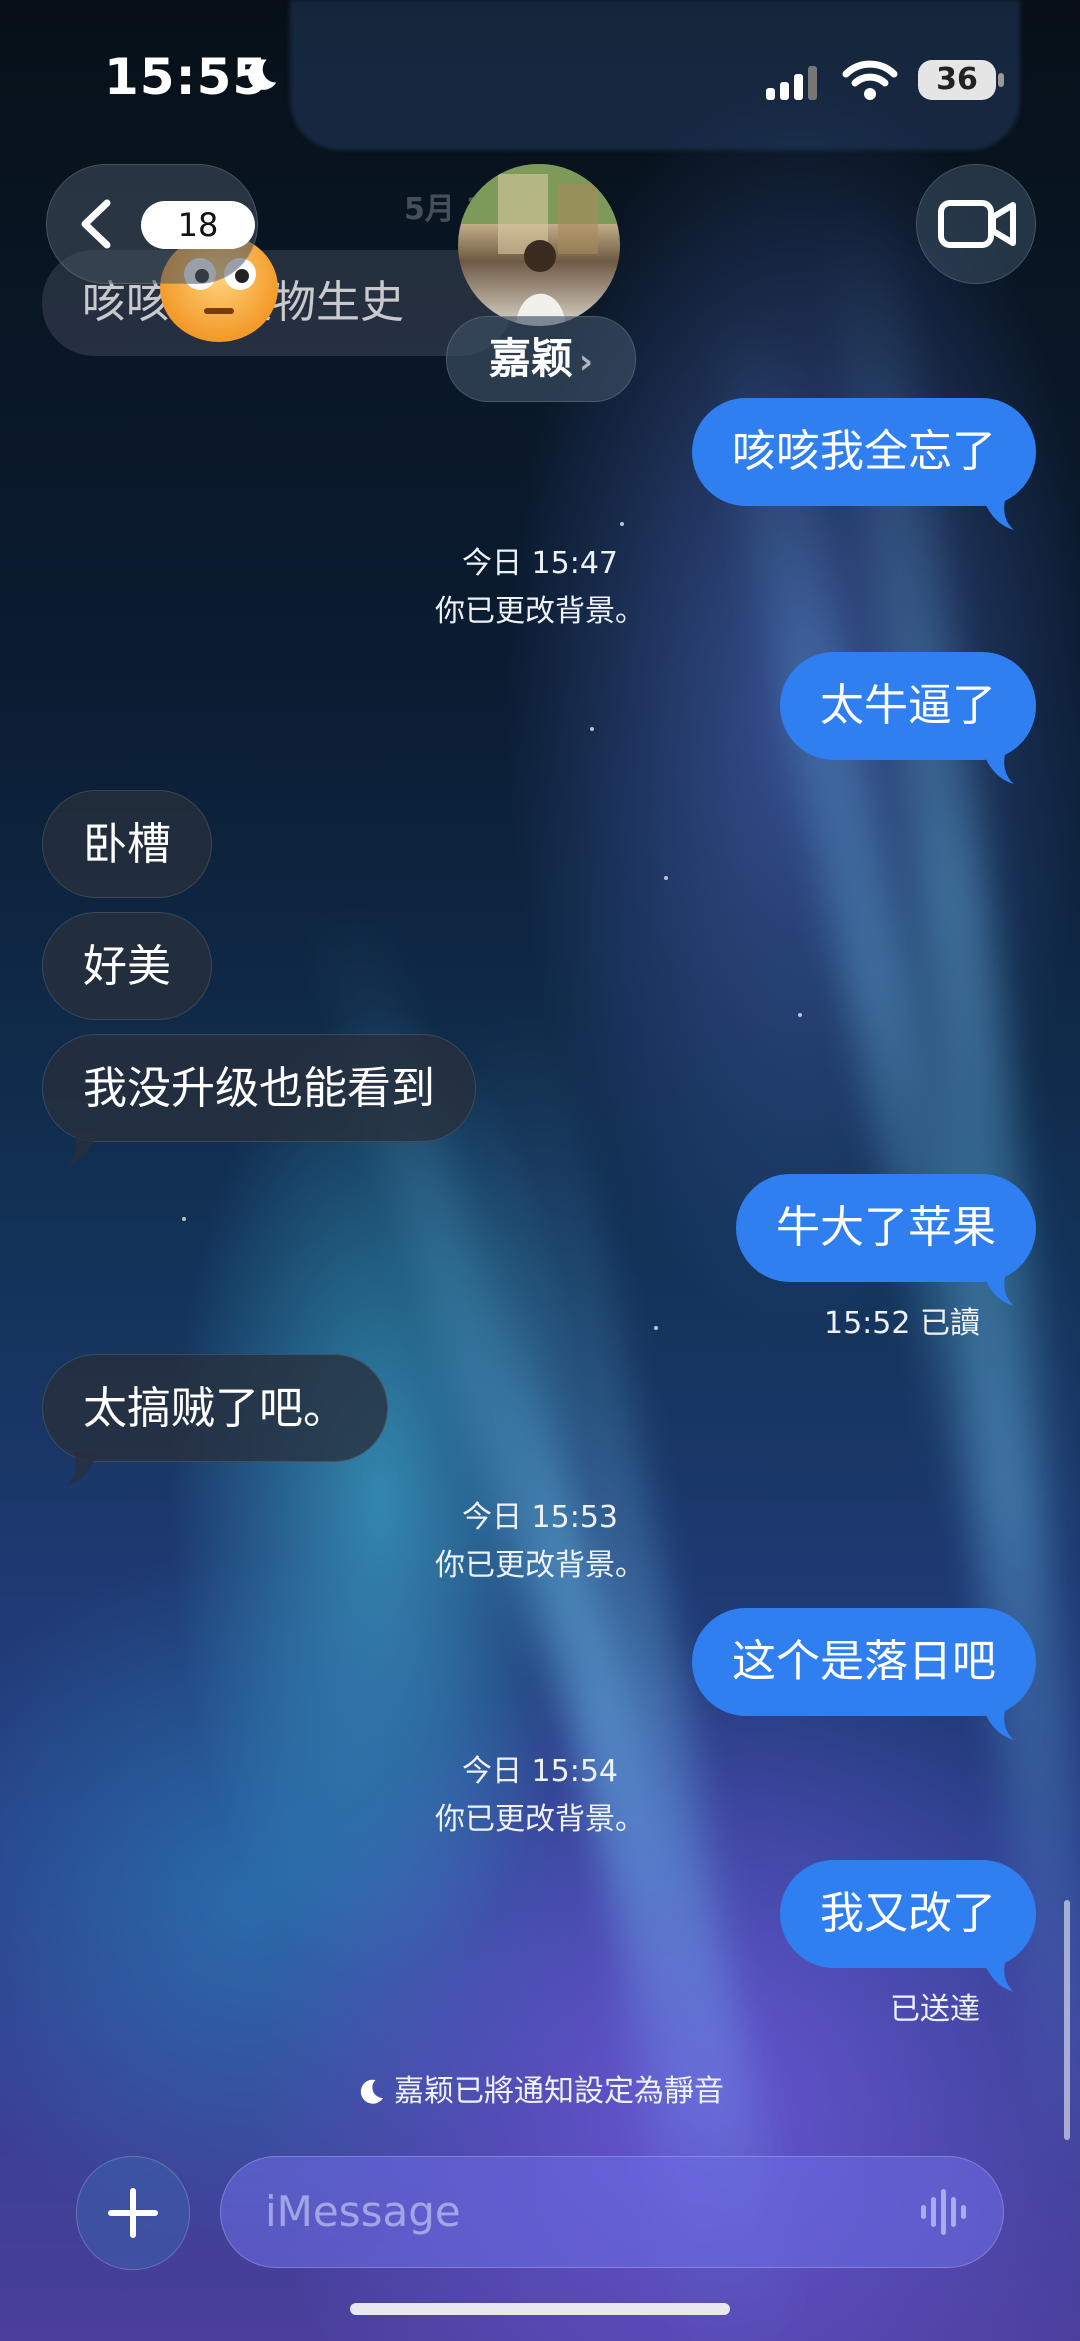 The height and width of the screenshot is (2341, 1080). I want to click on back-button: 18, so click(152, 224).